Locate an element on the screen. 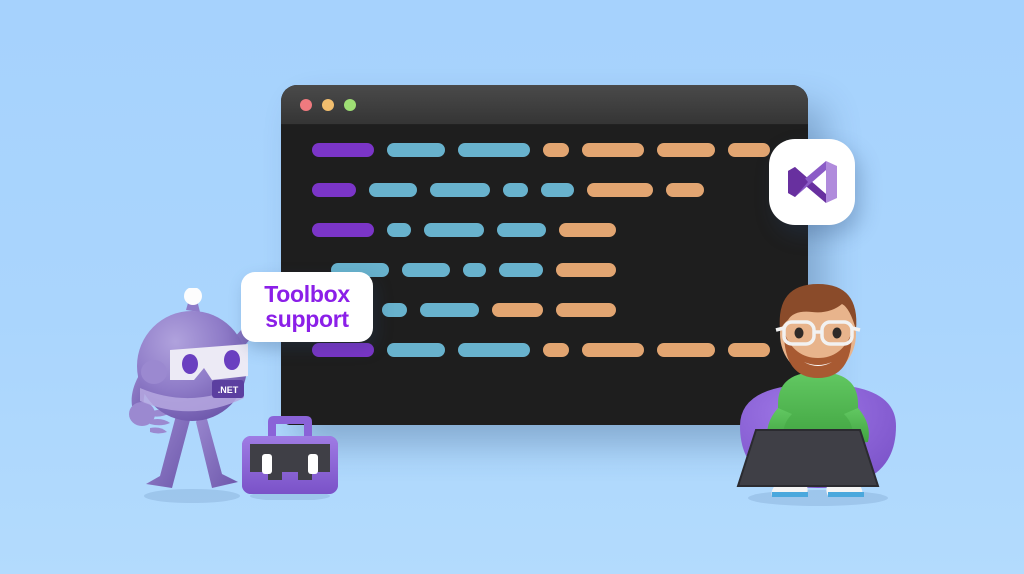 This screenshot has height=574, width=1024. visual-studio-logo-icon is located at coordinates (812, 182).